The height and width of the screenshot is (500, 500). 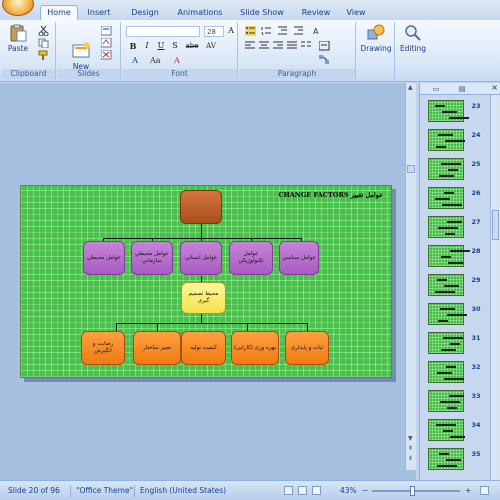 I want to click on slide-thumbnail: 31, so click(x=455, y=345).